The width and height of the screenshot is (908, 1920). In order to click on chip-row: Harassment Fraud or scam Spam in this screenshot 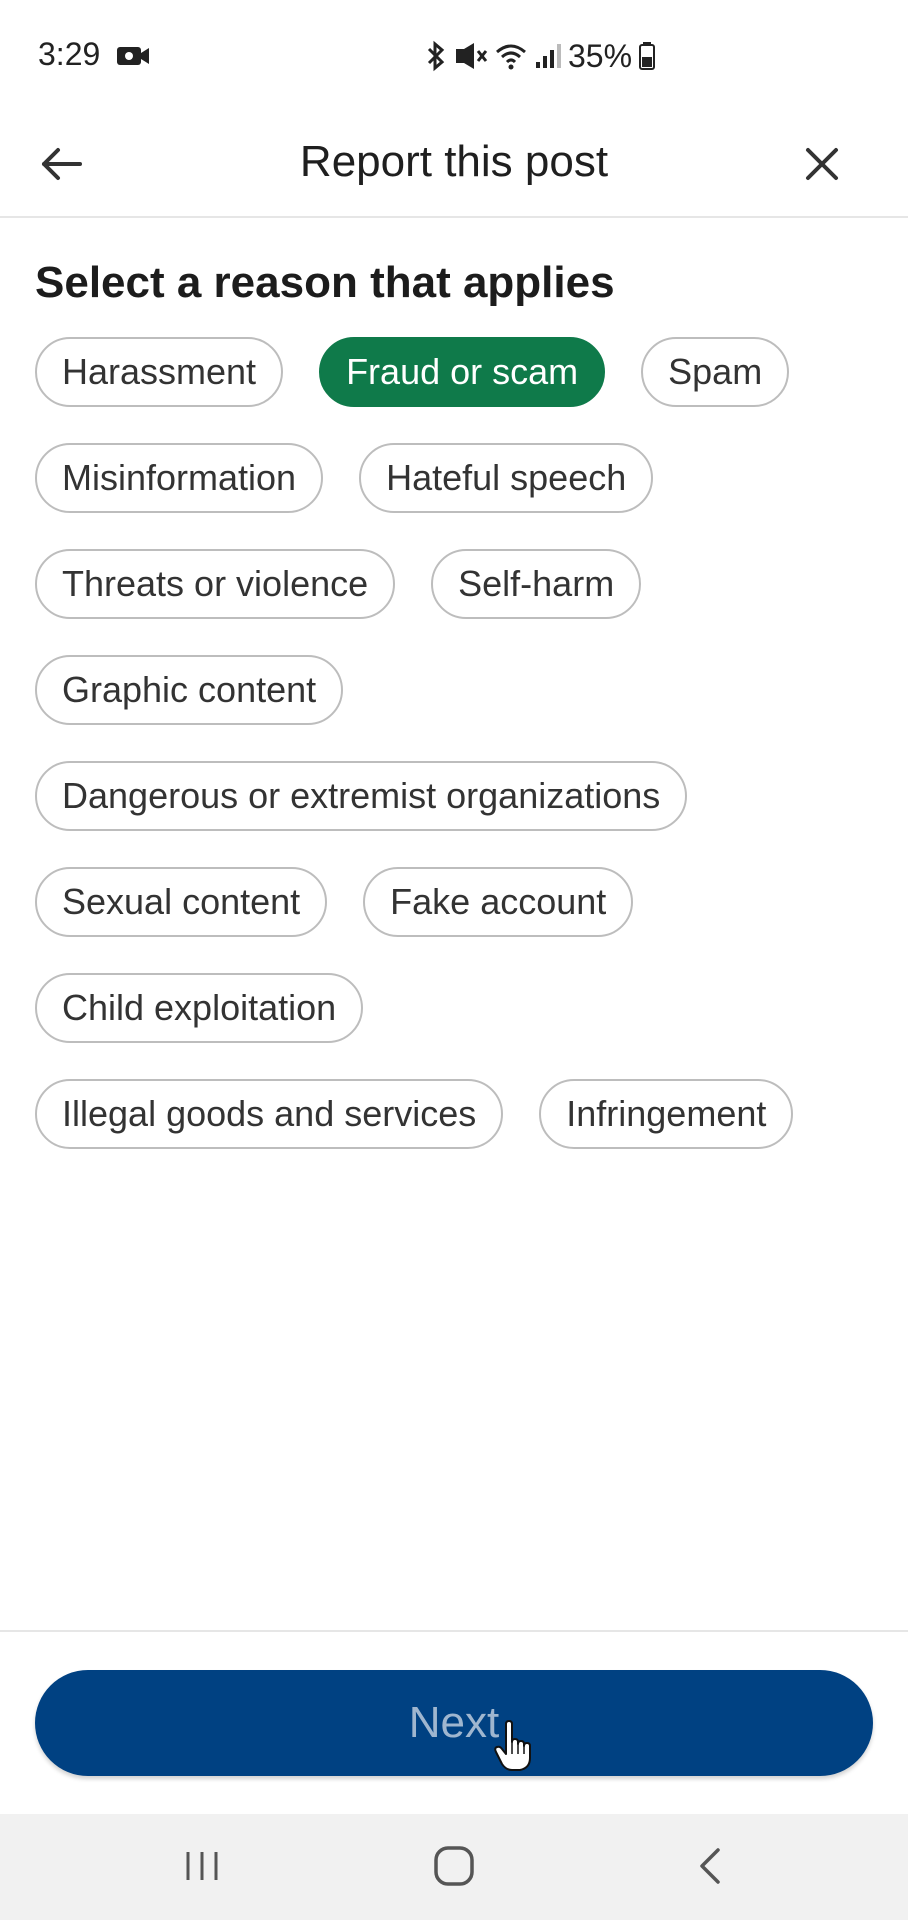, I will do `click(455, 372)`.